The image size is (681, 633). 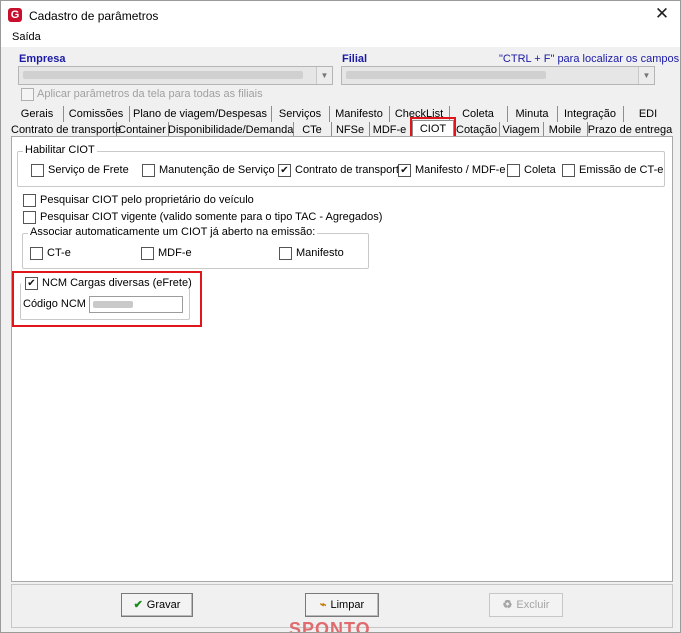 I want to click on filial-select: ▼, so click(x=498, y=75).